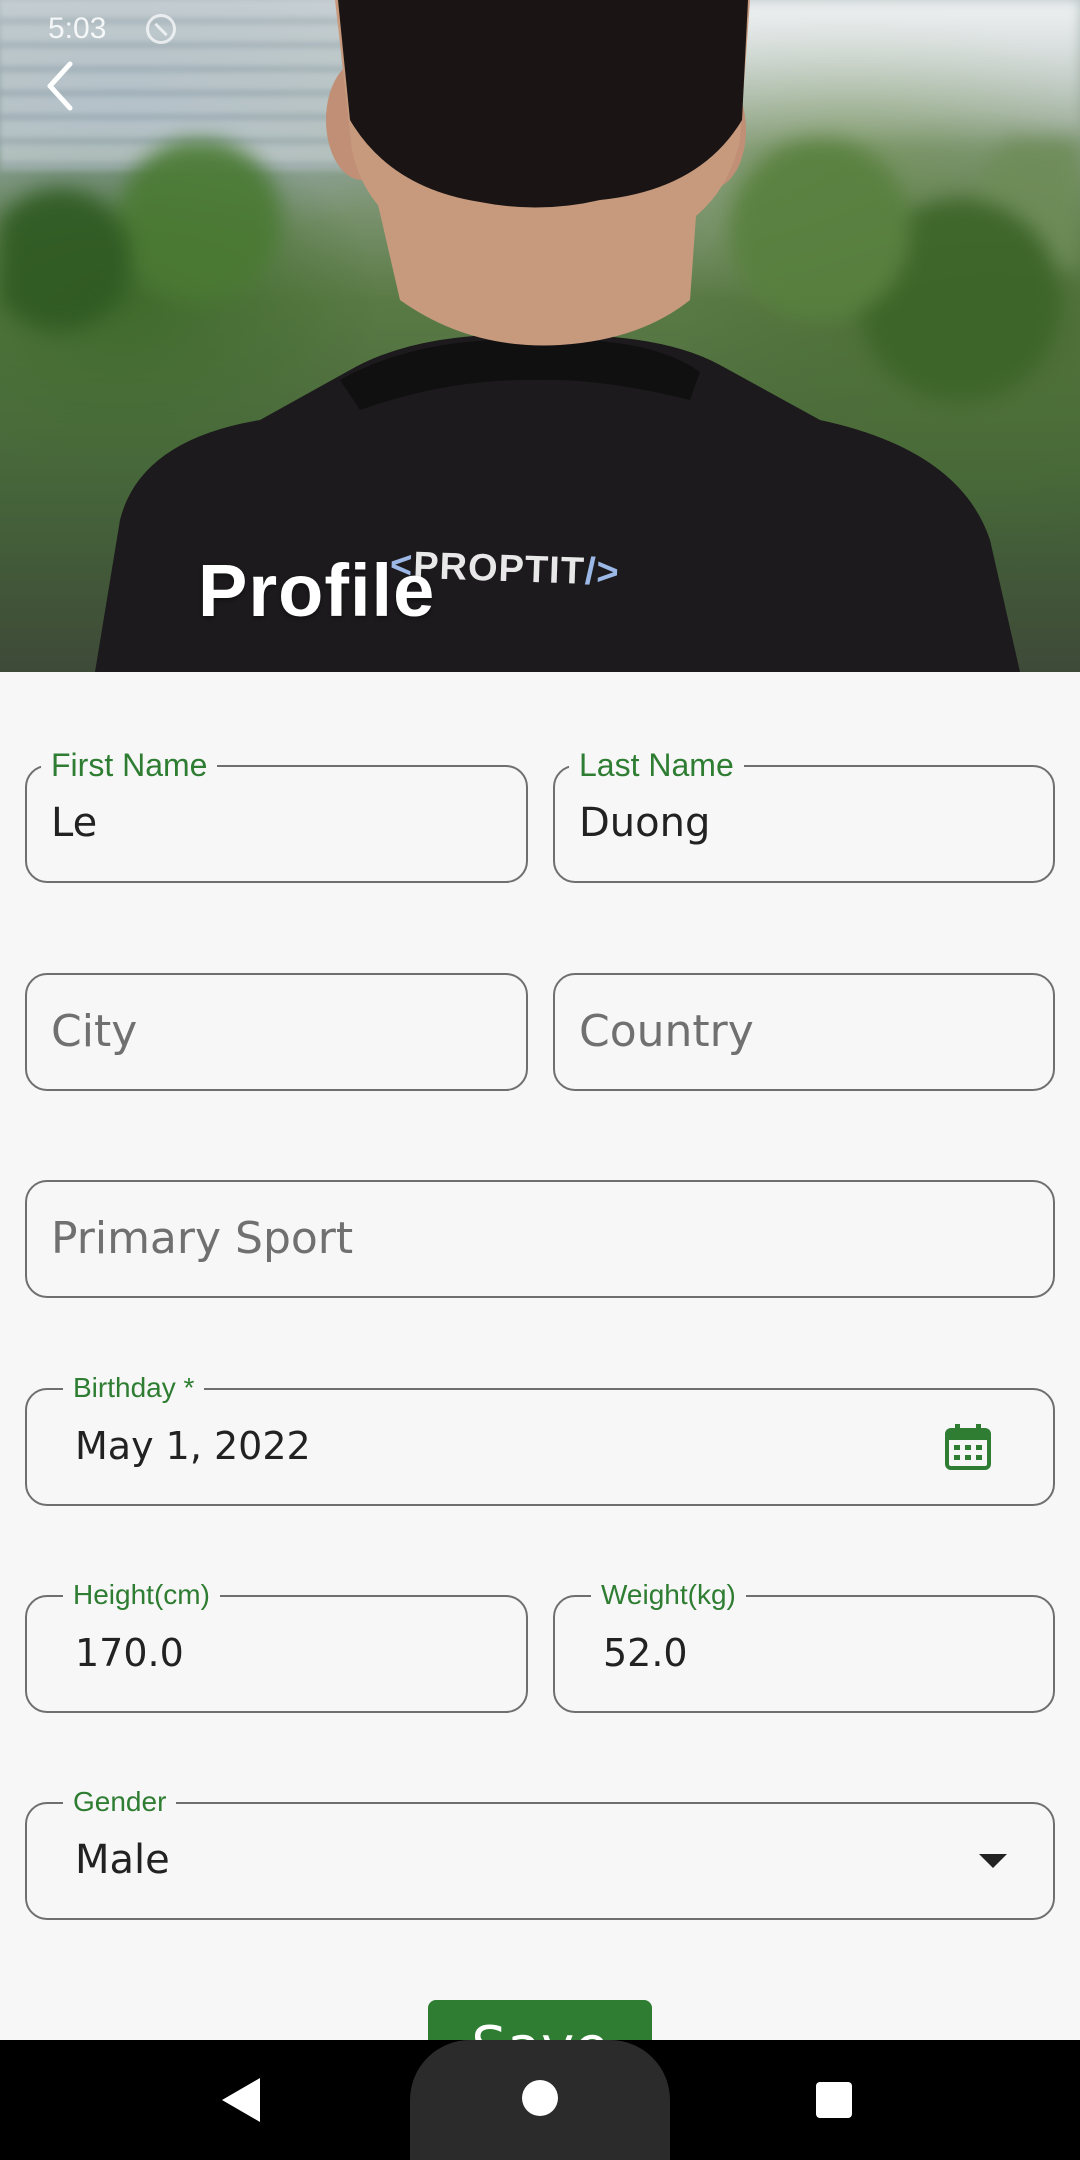 The width and height of the screenshot is (1080, 2160). I want to click on status-time: 5:03, so click(77, 28).